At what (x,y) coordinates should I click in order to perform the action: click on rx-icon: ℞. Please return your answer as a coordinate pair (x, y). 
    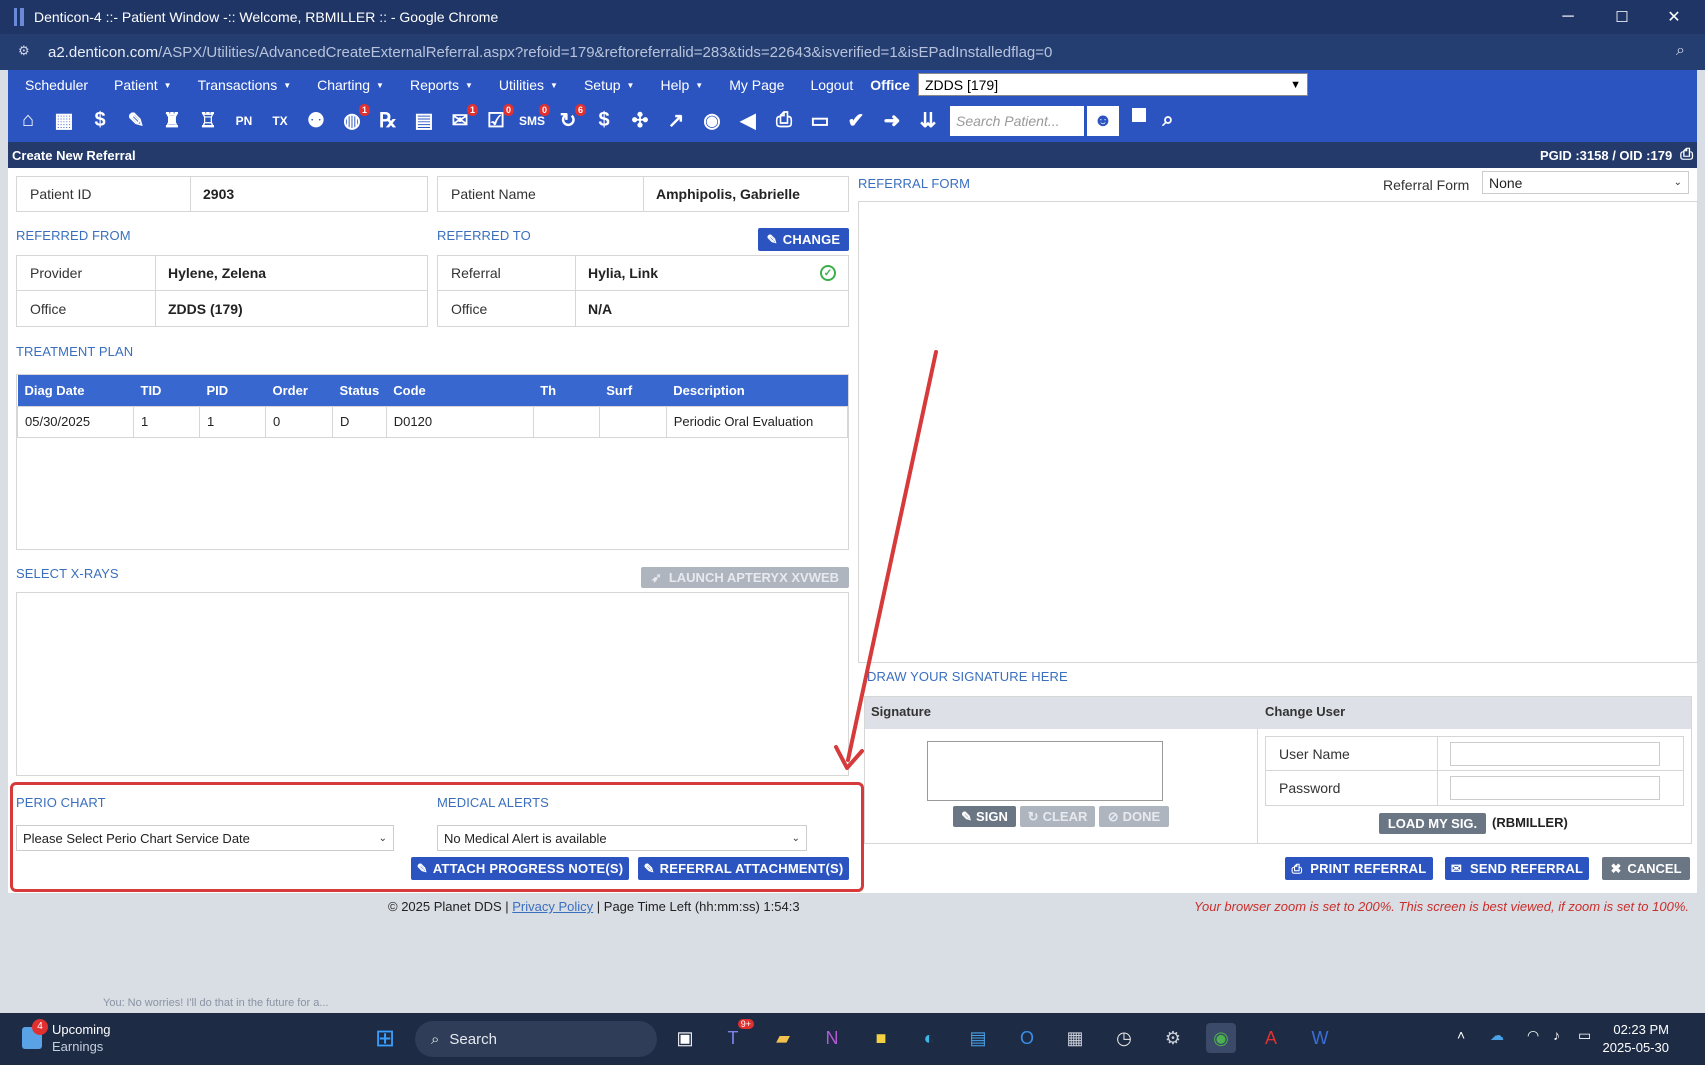
    Looking at the image, I should click on (388, 121).